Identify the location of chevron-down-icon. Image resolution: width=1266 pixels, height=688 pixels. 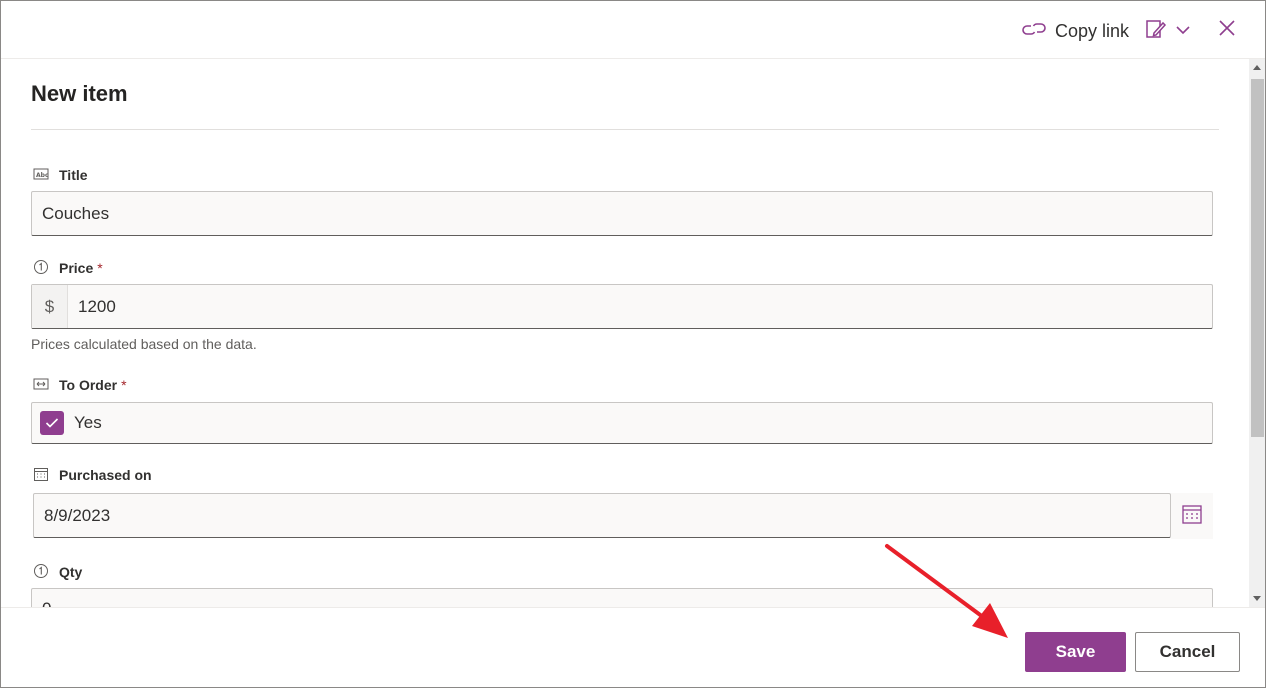
(1183, 31).